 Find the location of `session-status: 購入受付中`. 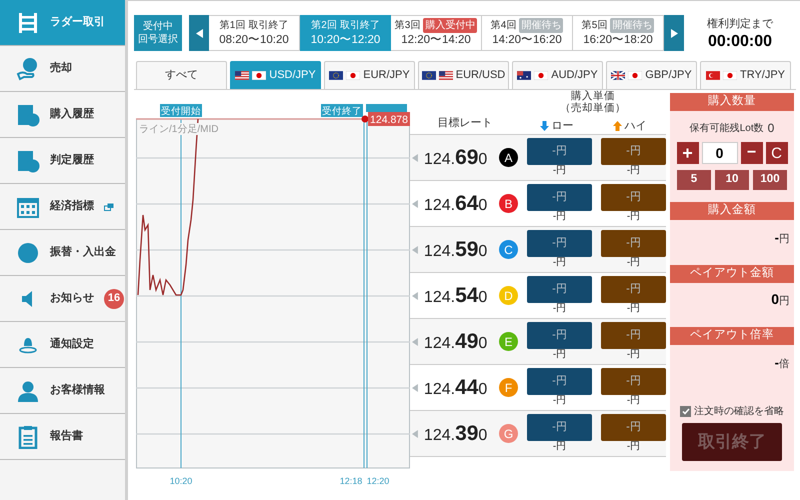

session-status: 購入受付中 is located at coordinates (450, 25).